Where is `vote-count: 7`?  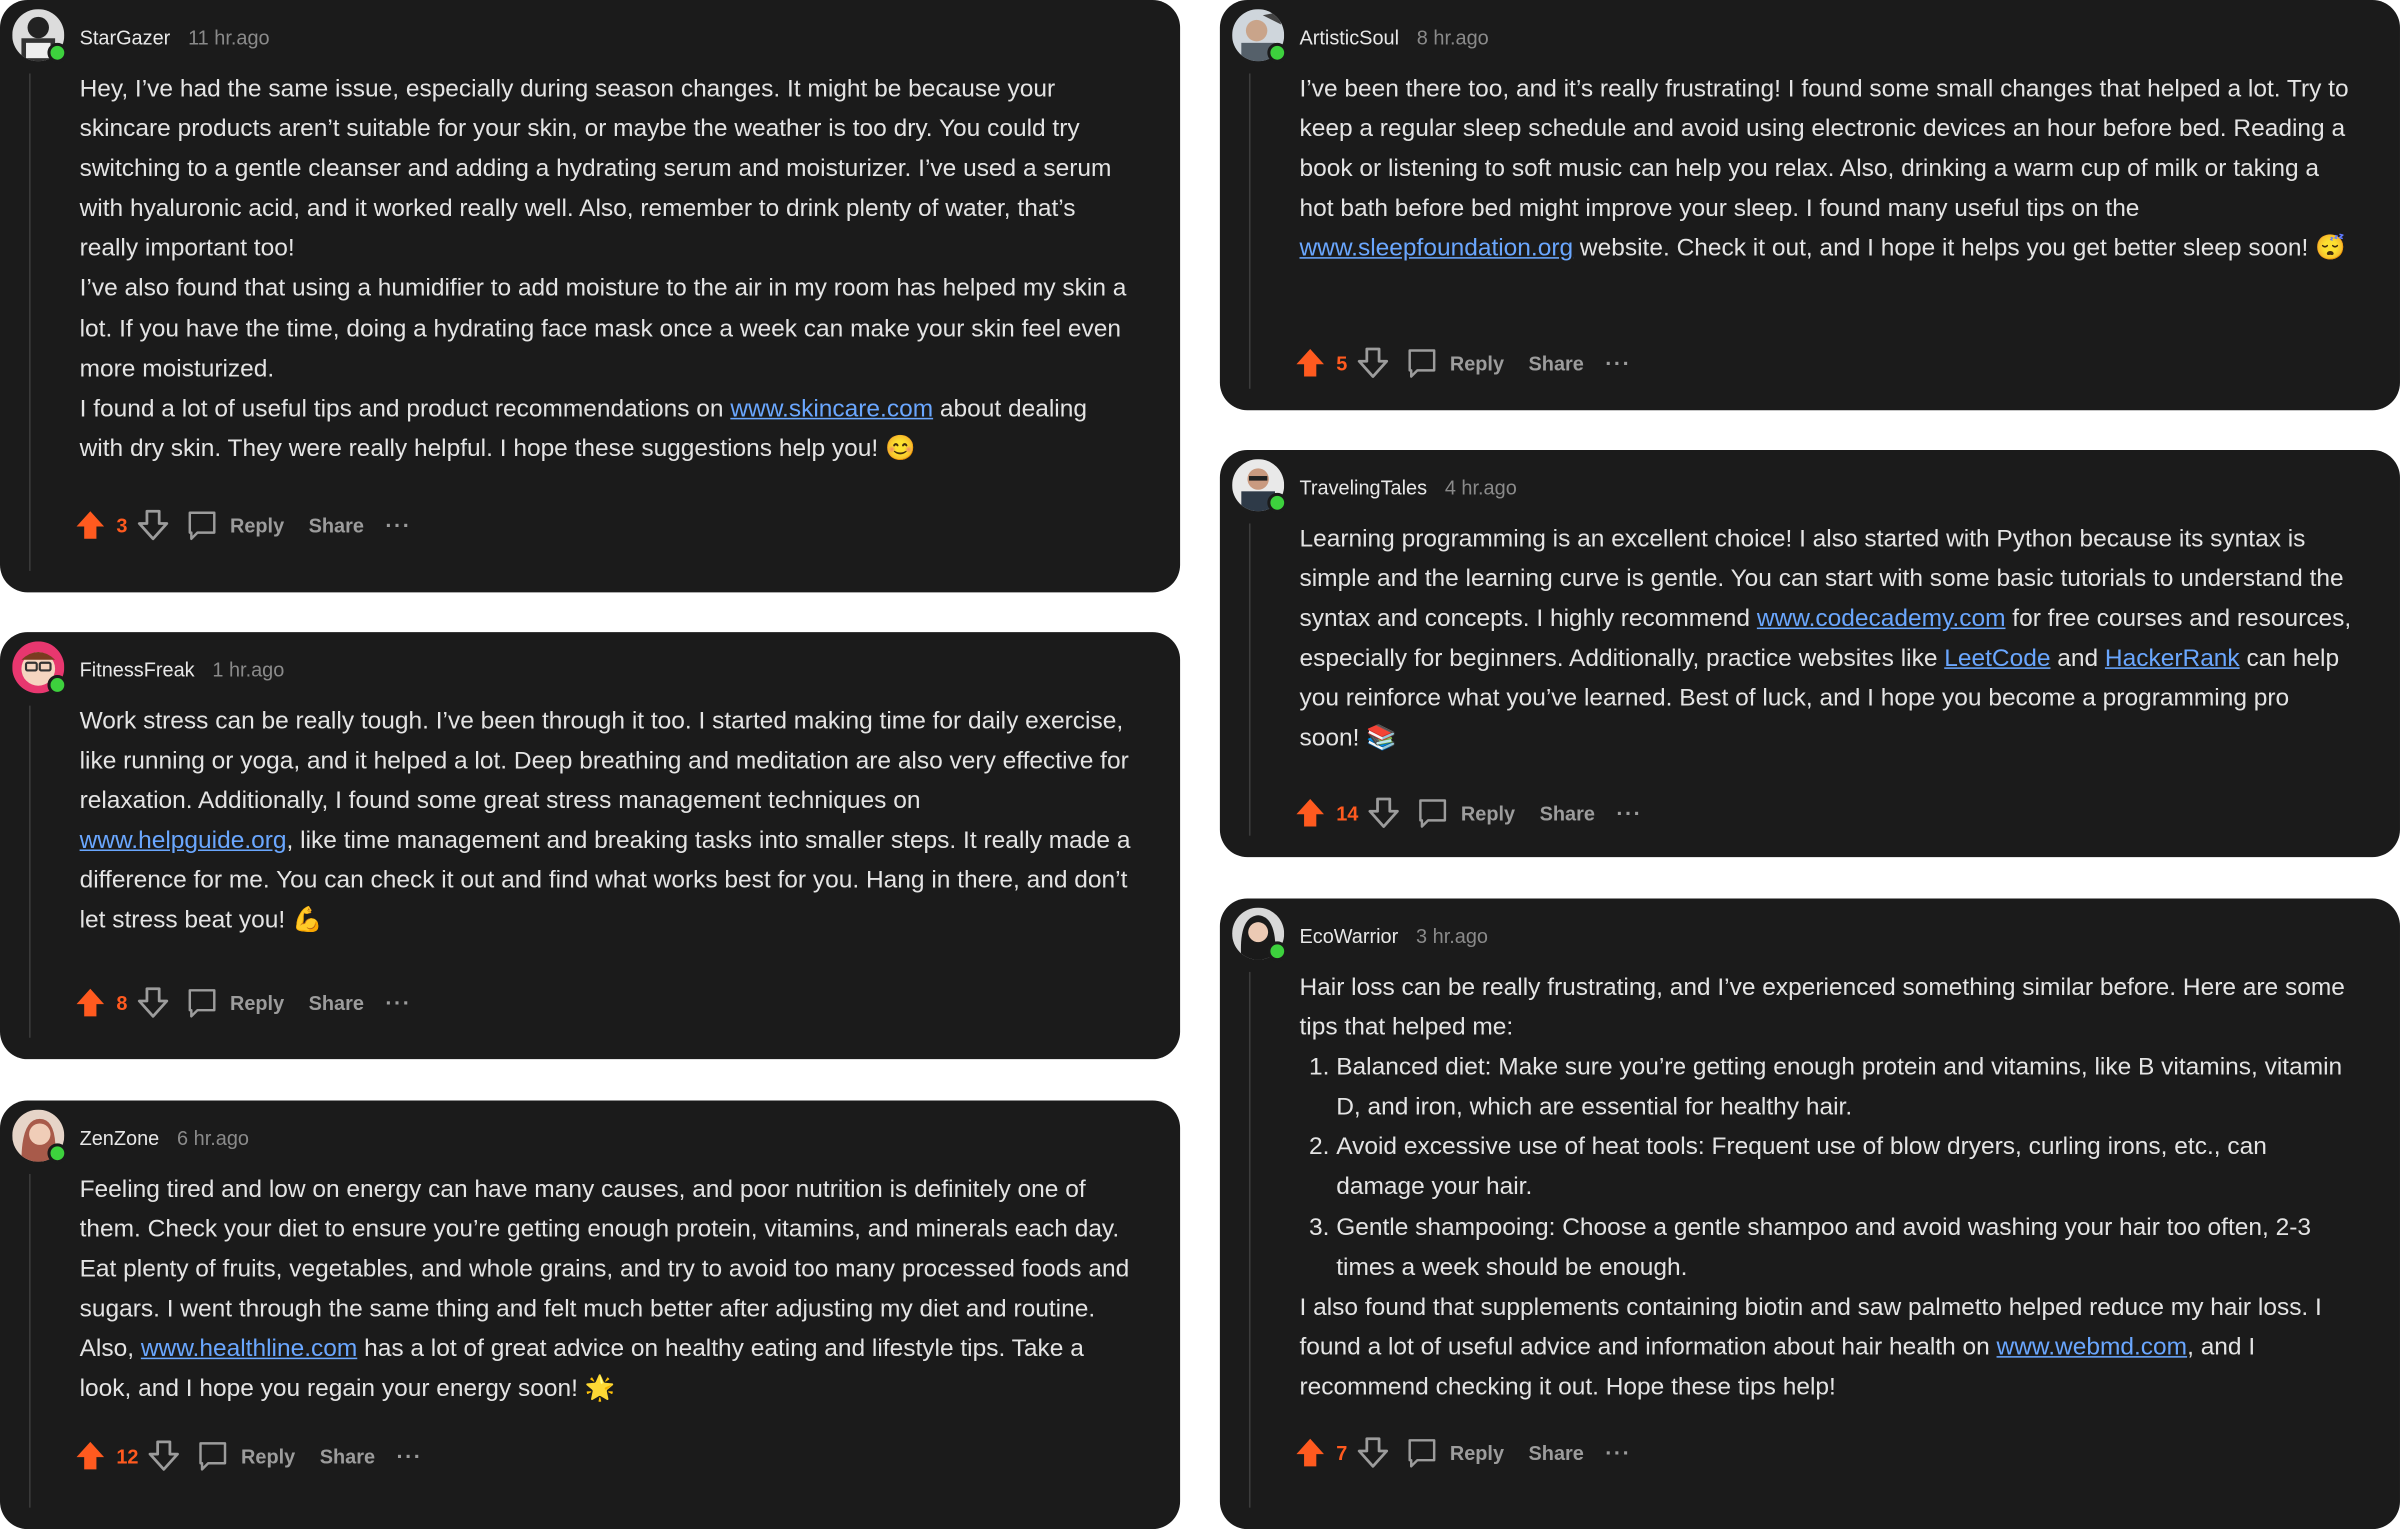 vote-count: 7 is located at coordinates (1342, 1453).